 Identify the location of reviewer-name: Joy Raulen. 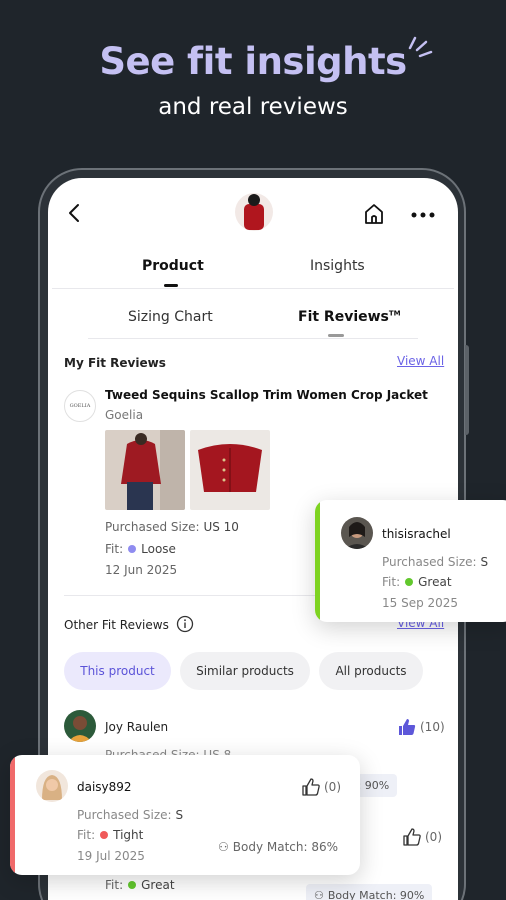
(137, 727).